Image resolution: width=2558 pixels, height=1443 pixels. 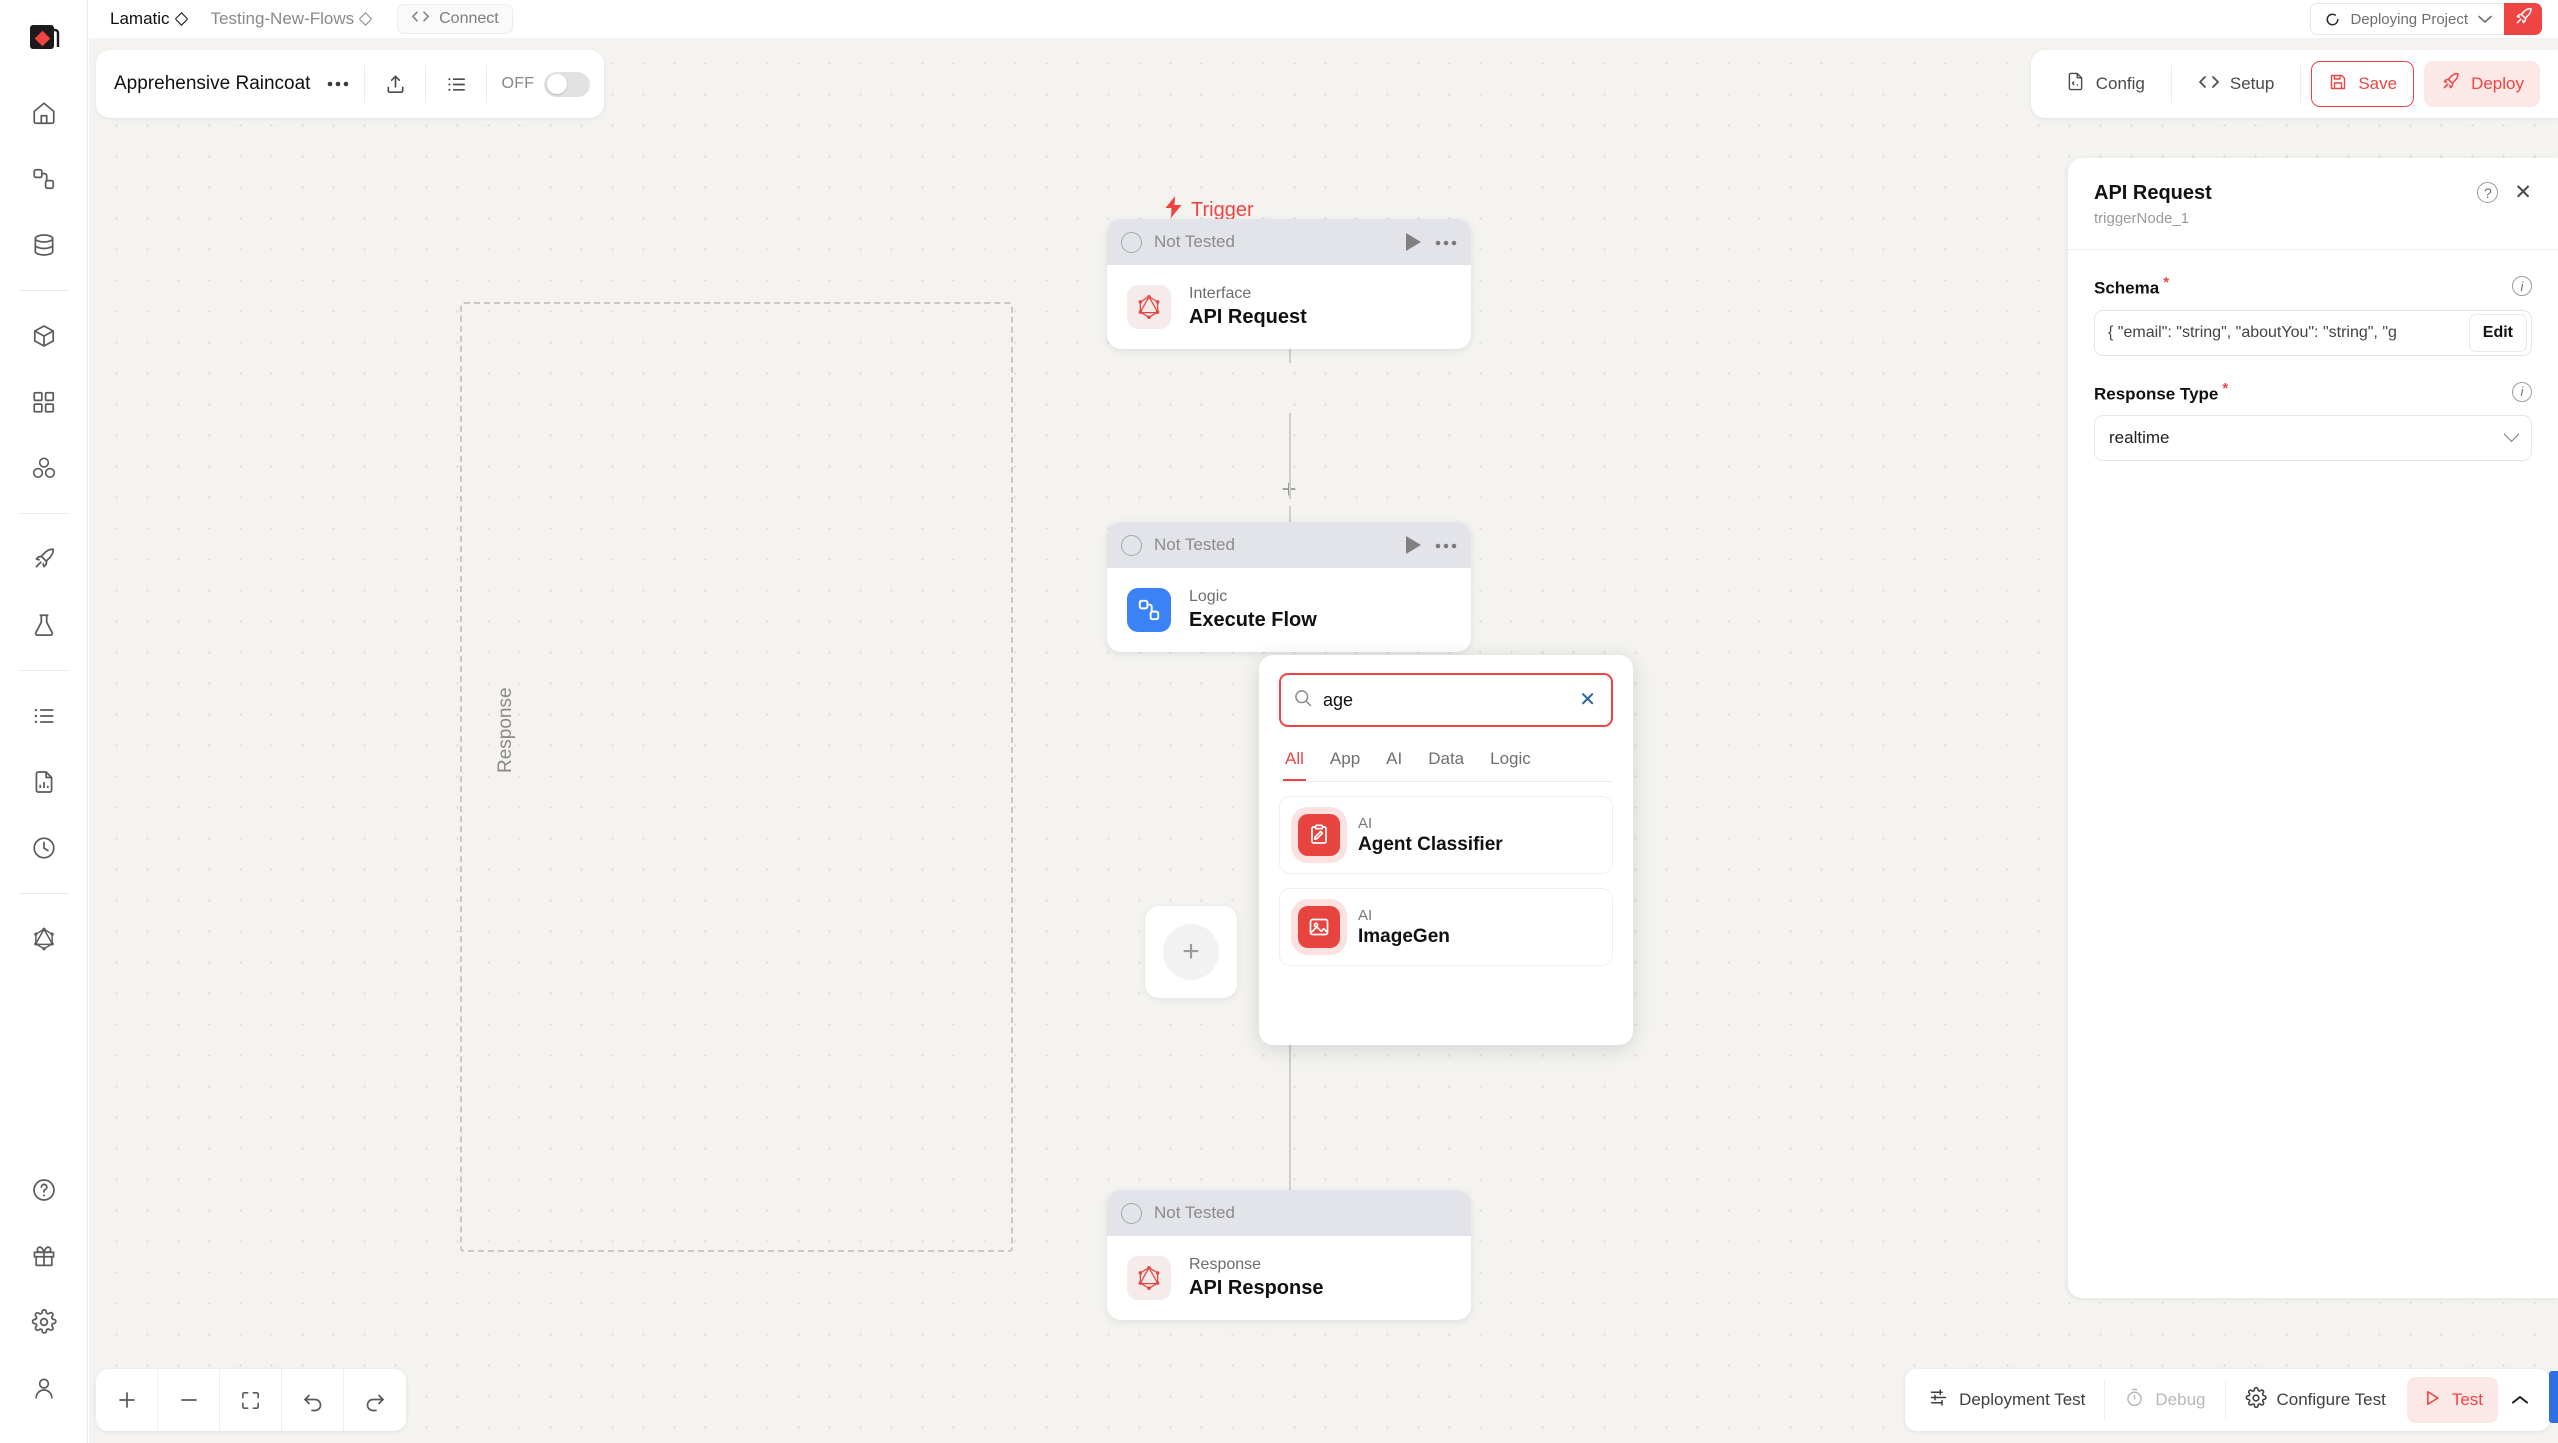 I want to click on response-type-label: Response Type *, so click(x=2161, y=392).